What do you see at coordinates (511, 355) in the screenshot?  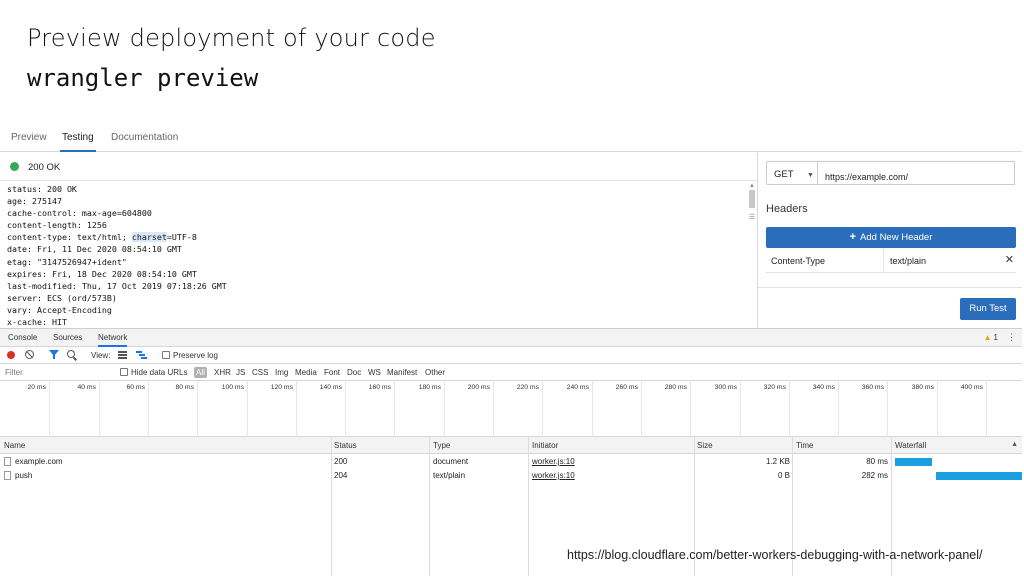 I see `network-toolbar: View: Preserve log` at bounding box center [511, 355].